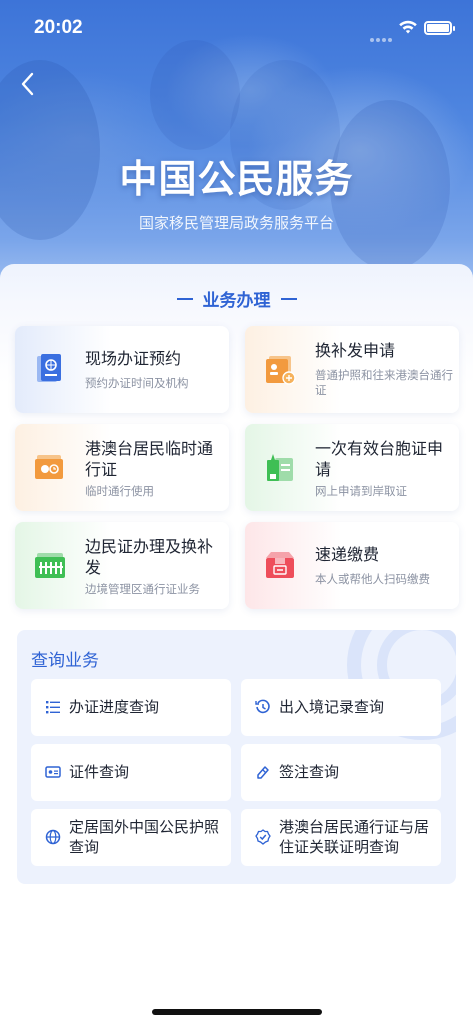 The image size is (473, 1024). I want to click on query-endorsement: 签注查询, so click(341, 772).